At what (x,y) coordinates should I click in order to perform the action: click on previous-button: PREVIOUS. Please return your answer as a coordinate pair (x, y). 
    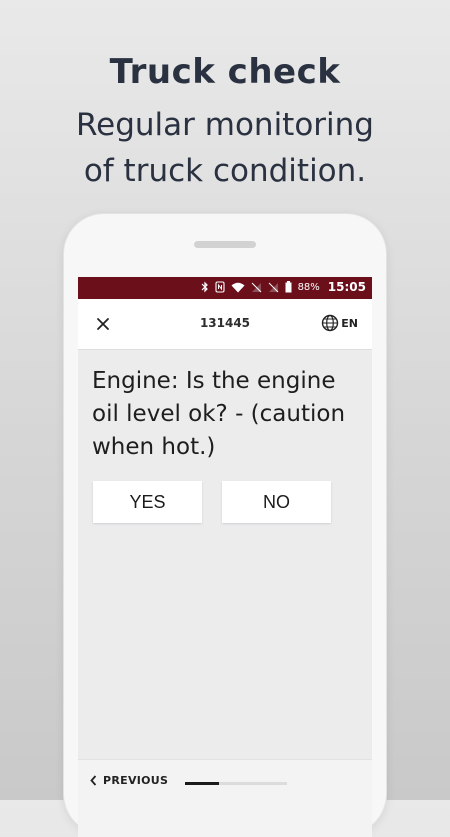
    Looking at the image, I should click on (129, 780).